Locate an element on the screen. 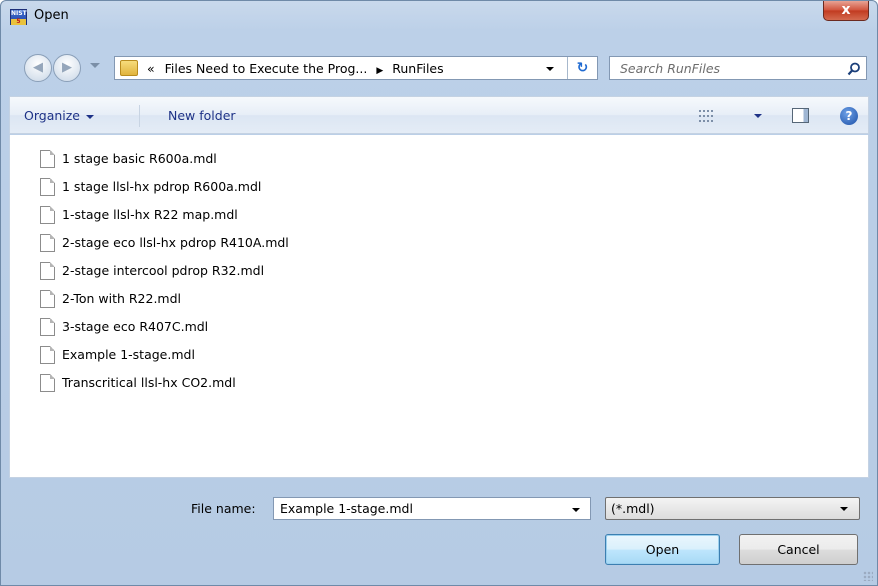 This screenshot has width=878, height=586. new-folder-button: New folder is located at coordinates (202, 115).